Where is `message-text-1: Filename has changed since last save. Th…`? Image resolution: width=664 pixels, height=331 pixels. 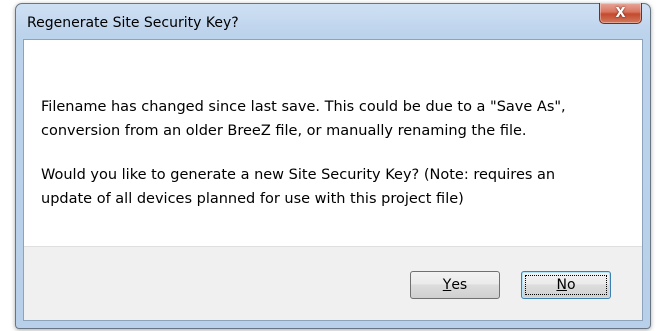 message-text-1: Filename has changed since last save. Th… is located at coordinates (303, 119).